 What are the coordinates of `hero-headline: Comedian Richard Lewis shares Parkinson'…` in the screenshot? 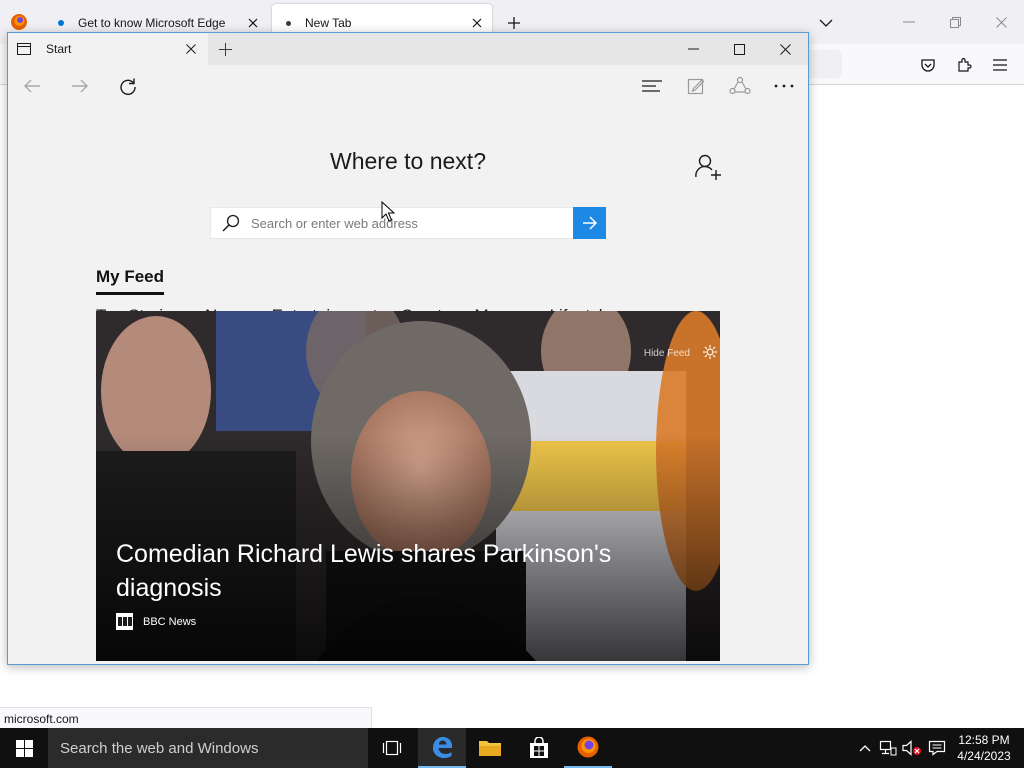 It's located at (396, 571).